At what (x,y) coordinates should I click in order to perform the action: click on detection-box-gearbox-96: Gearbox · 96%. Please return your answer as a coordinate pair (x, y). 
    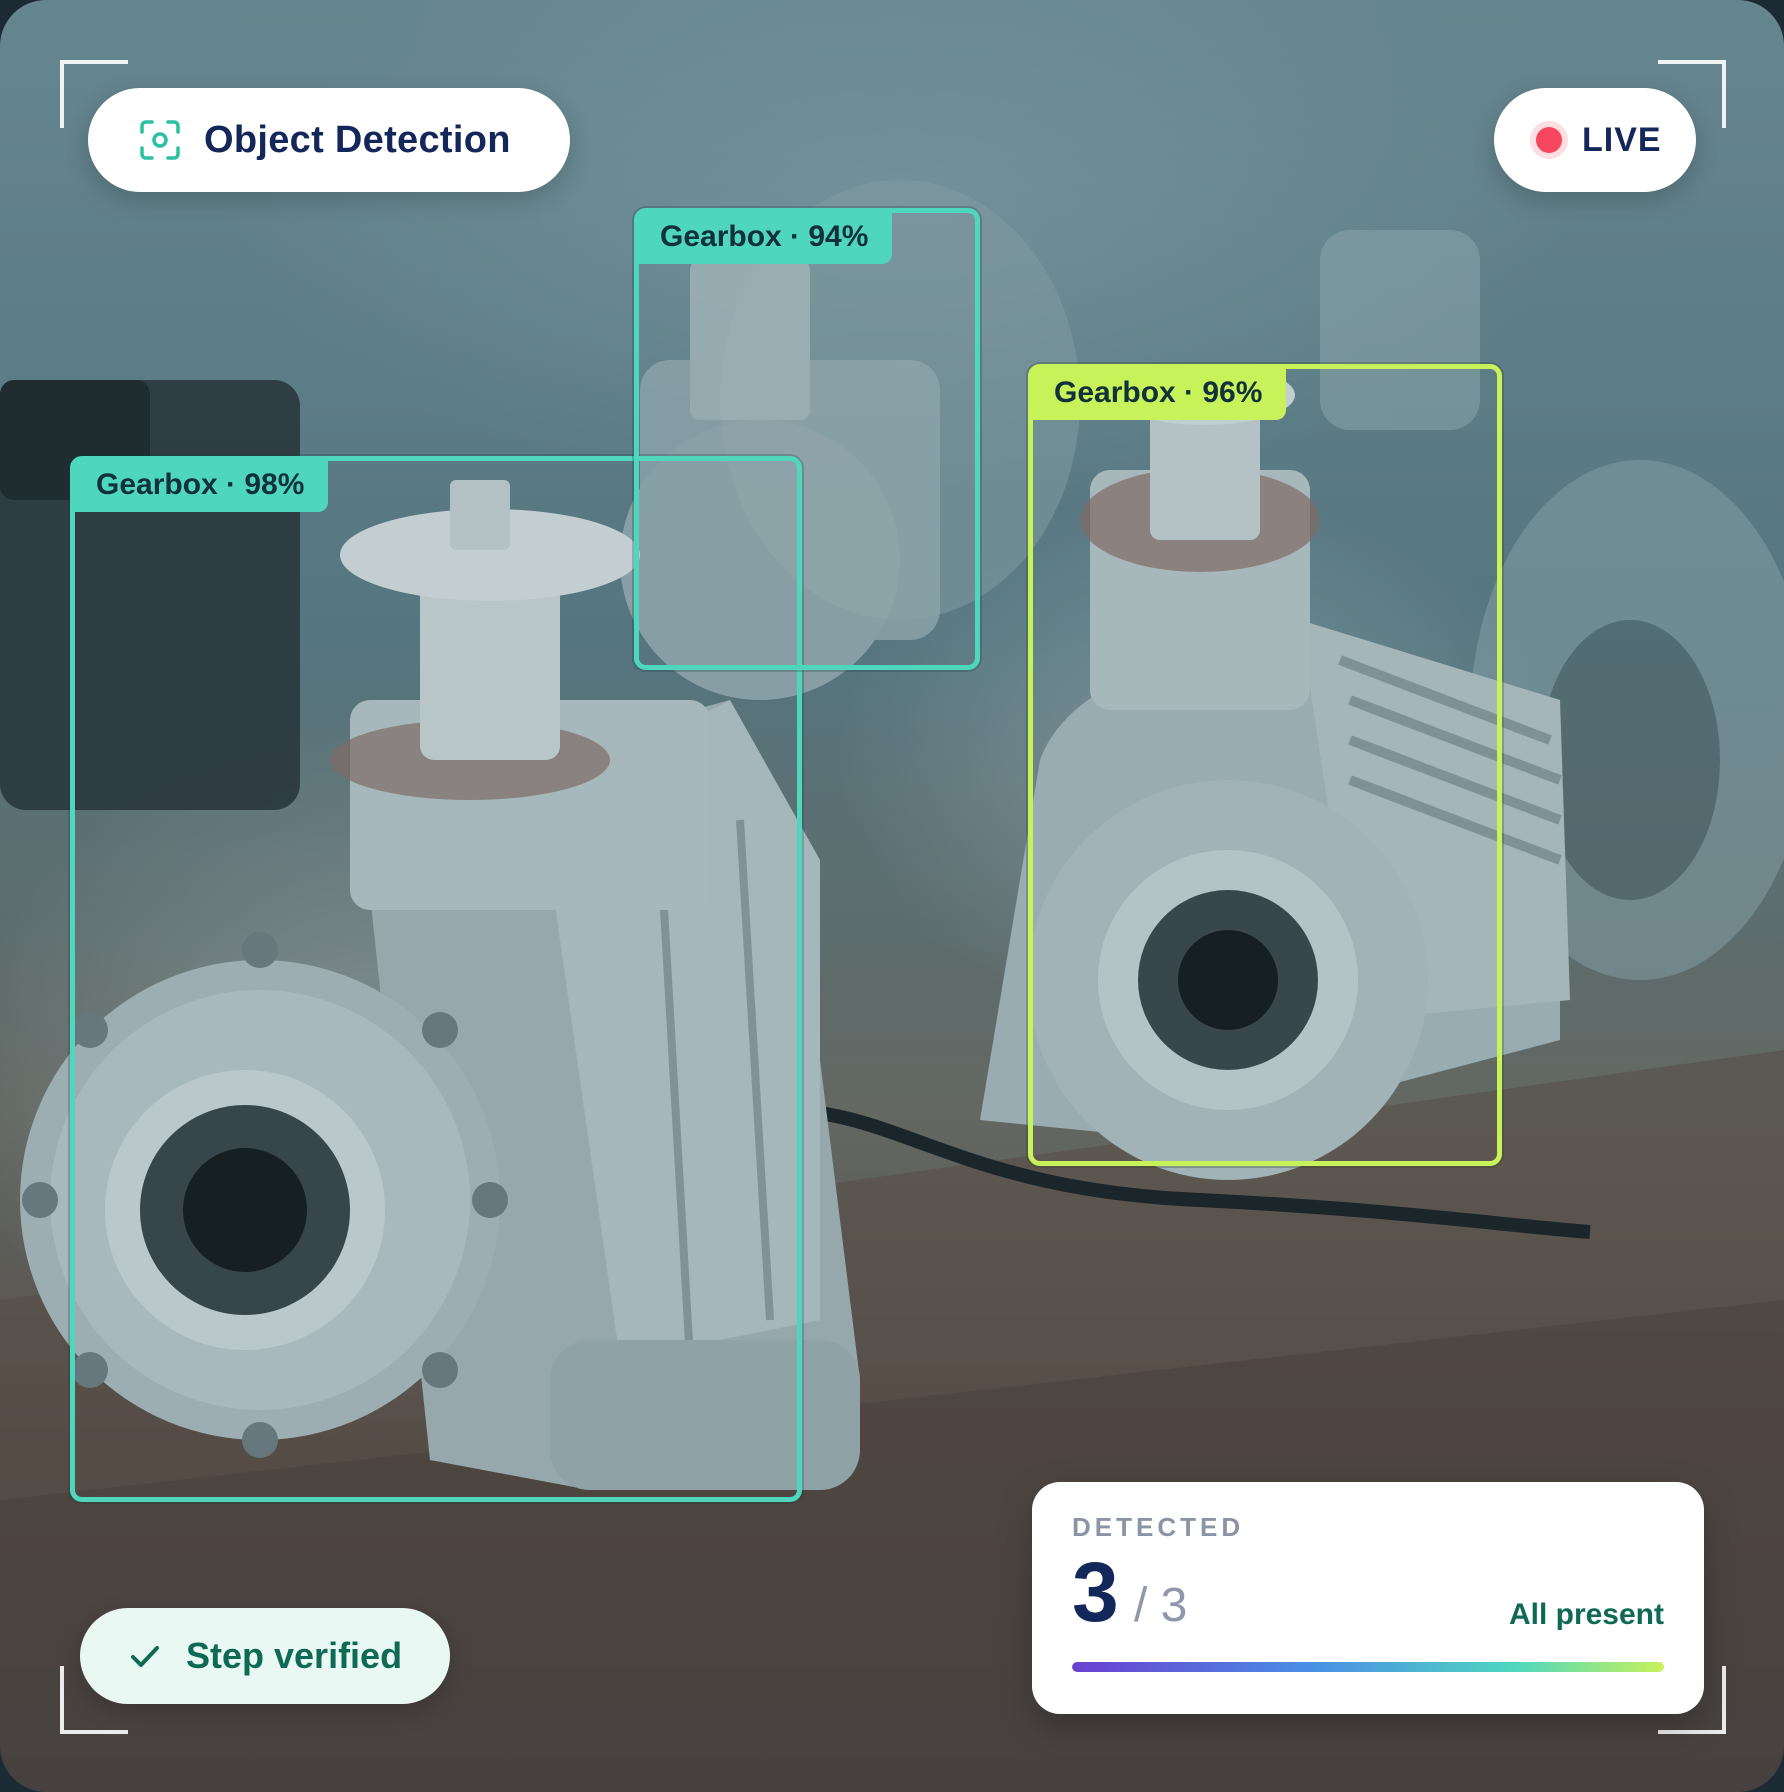
    Looking at the image, I should click on (1265, 765).